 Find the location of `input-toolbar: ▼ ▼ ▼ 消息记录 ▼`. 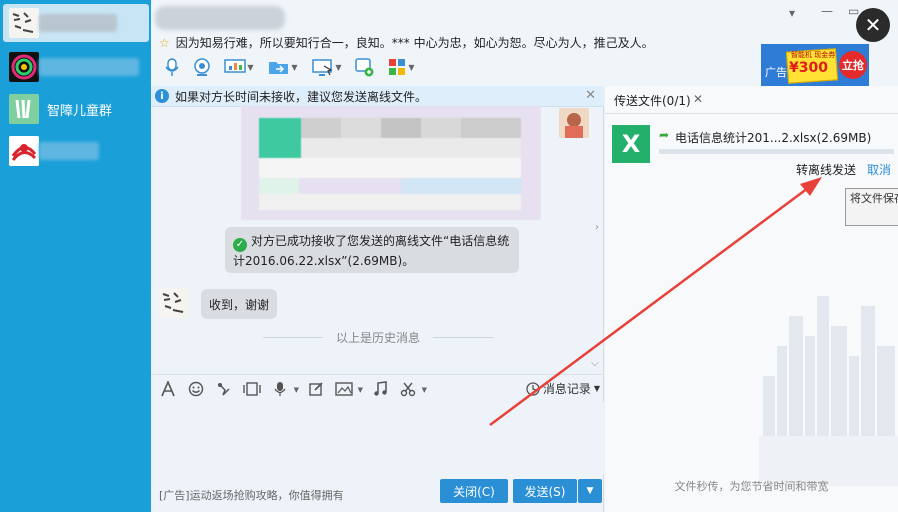

input-toolbar: ▼ ▼ ▼ 消息记录 ▼ is located at coordinates (377, 388).